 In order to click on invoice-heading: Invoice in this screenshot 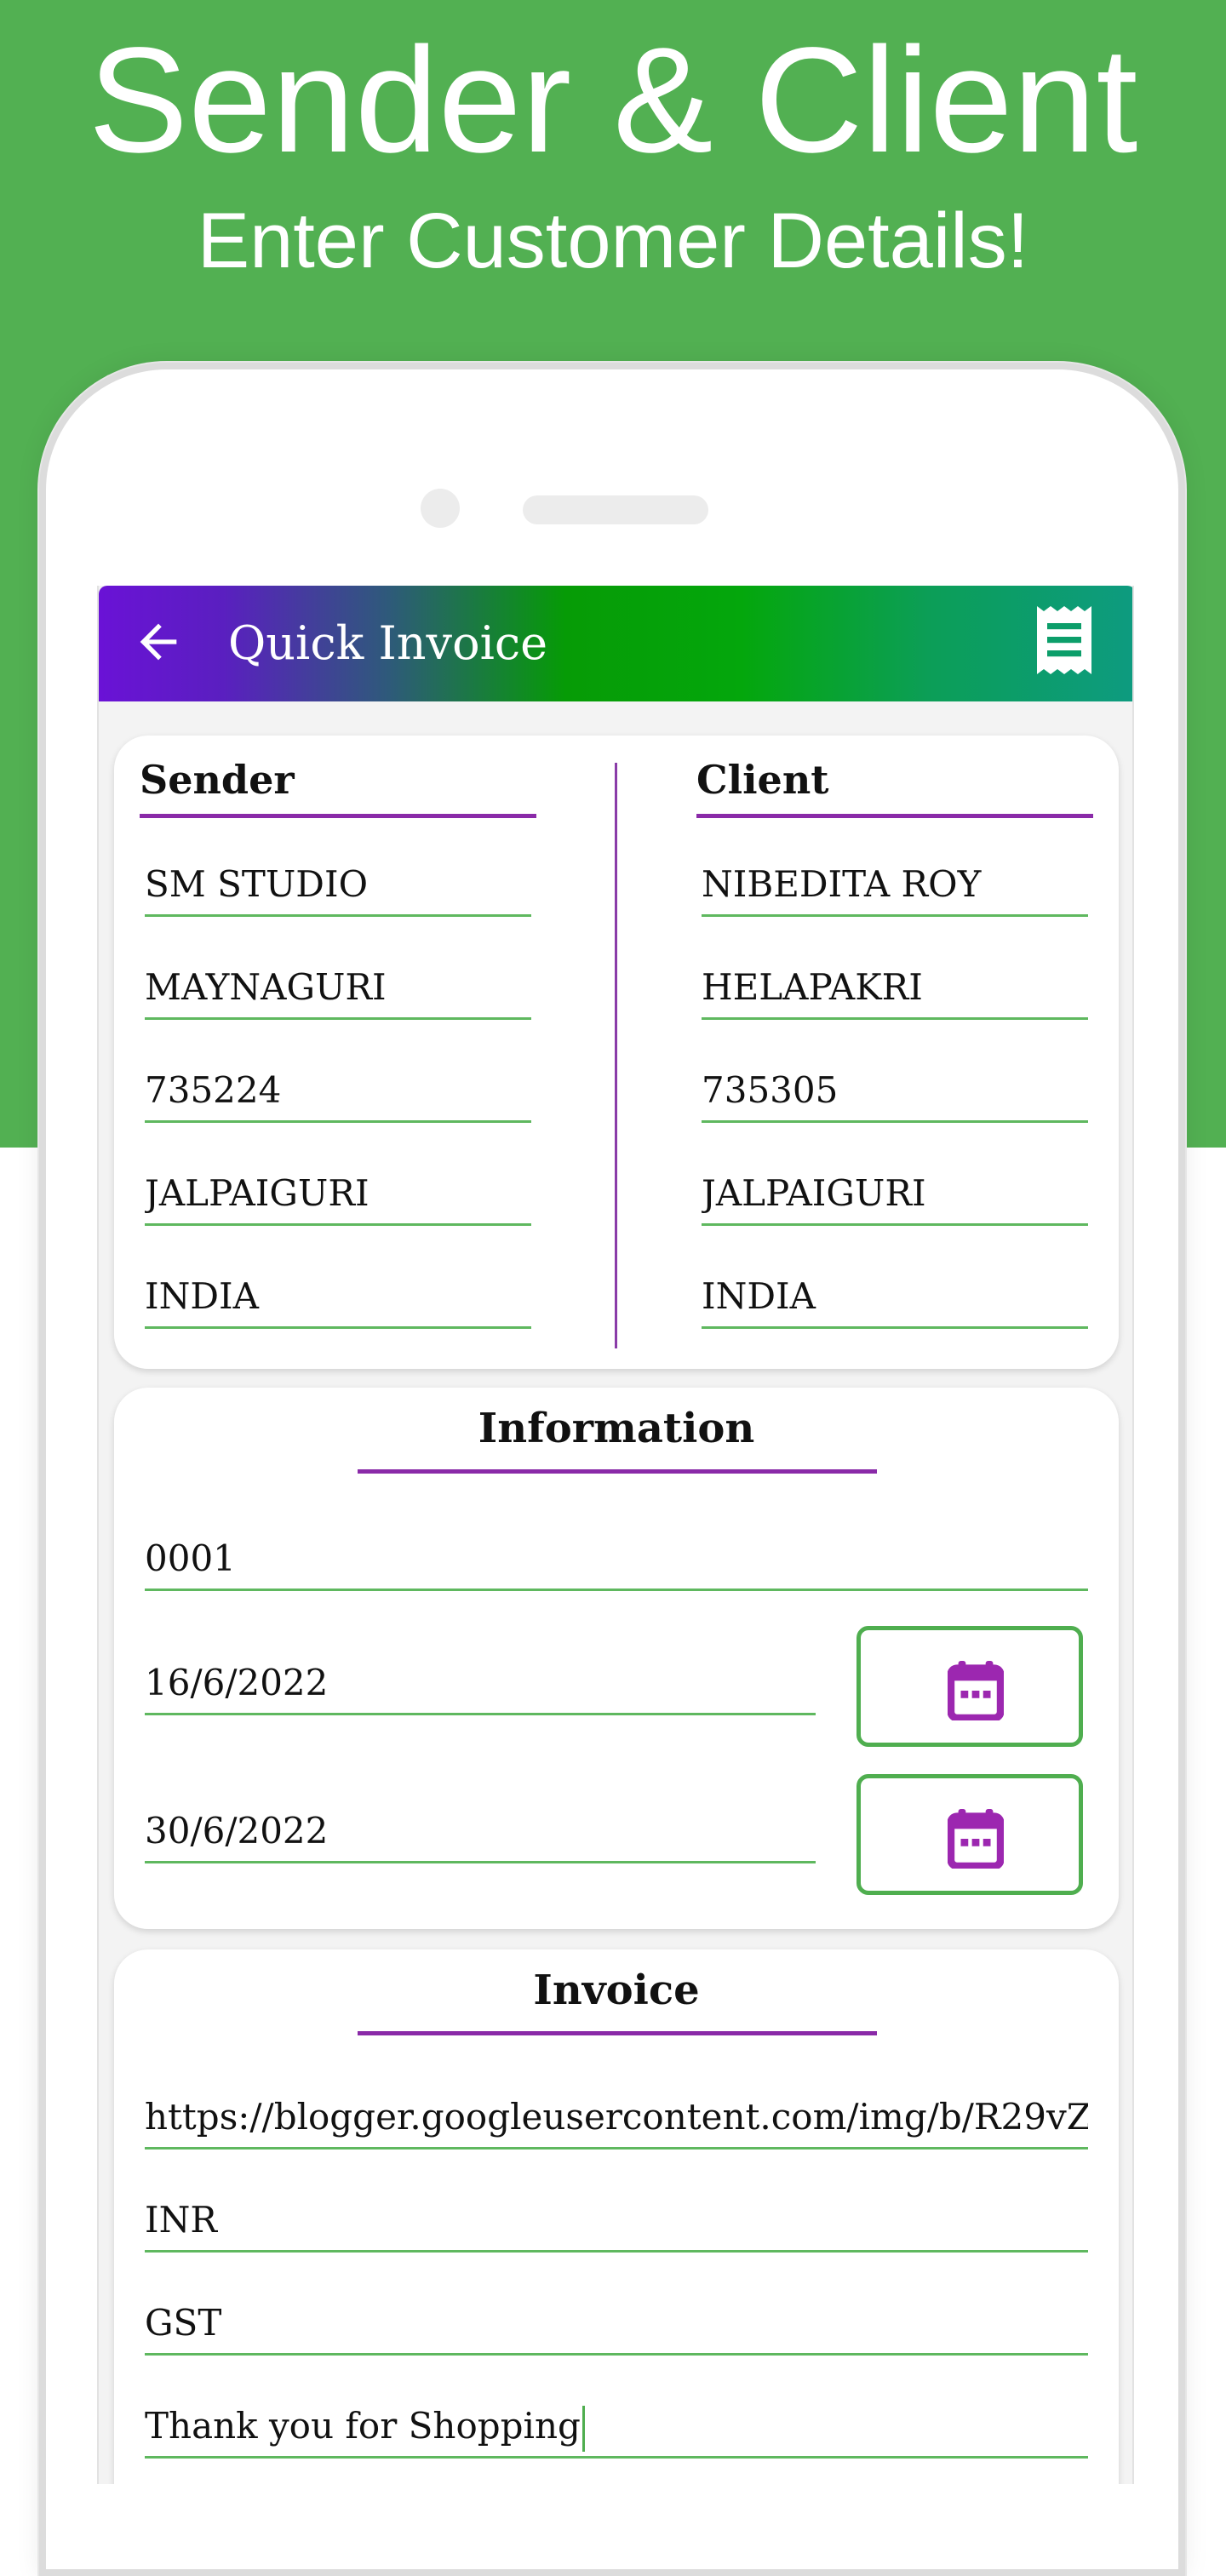, I will do `click(616, 1990)`.